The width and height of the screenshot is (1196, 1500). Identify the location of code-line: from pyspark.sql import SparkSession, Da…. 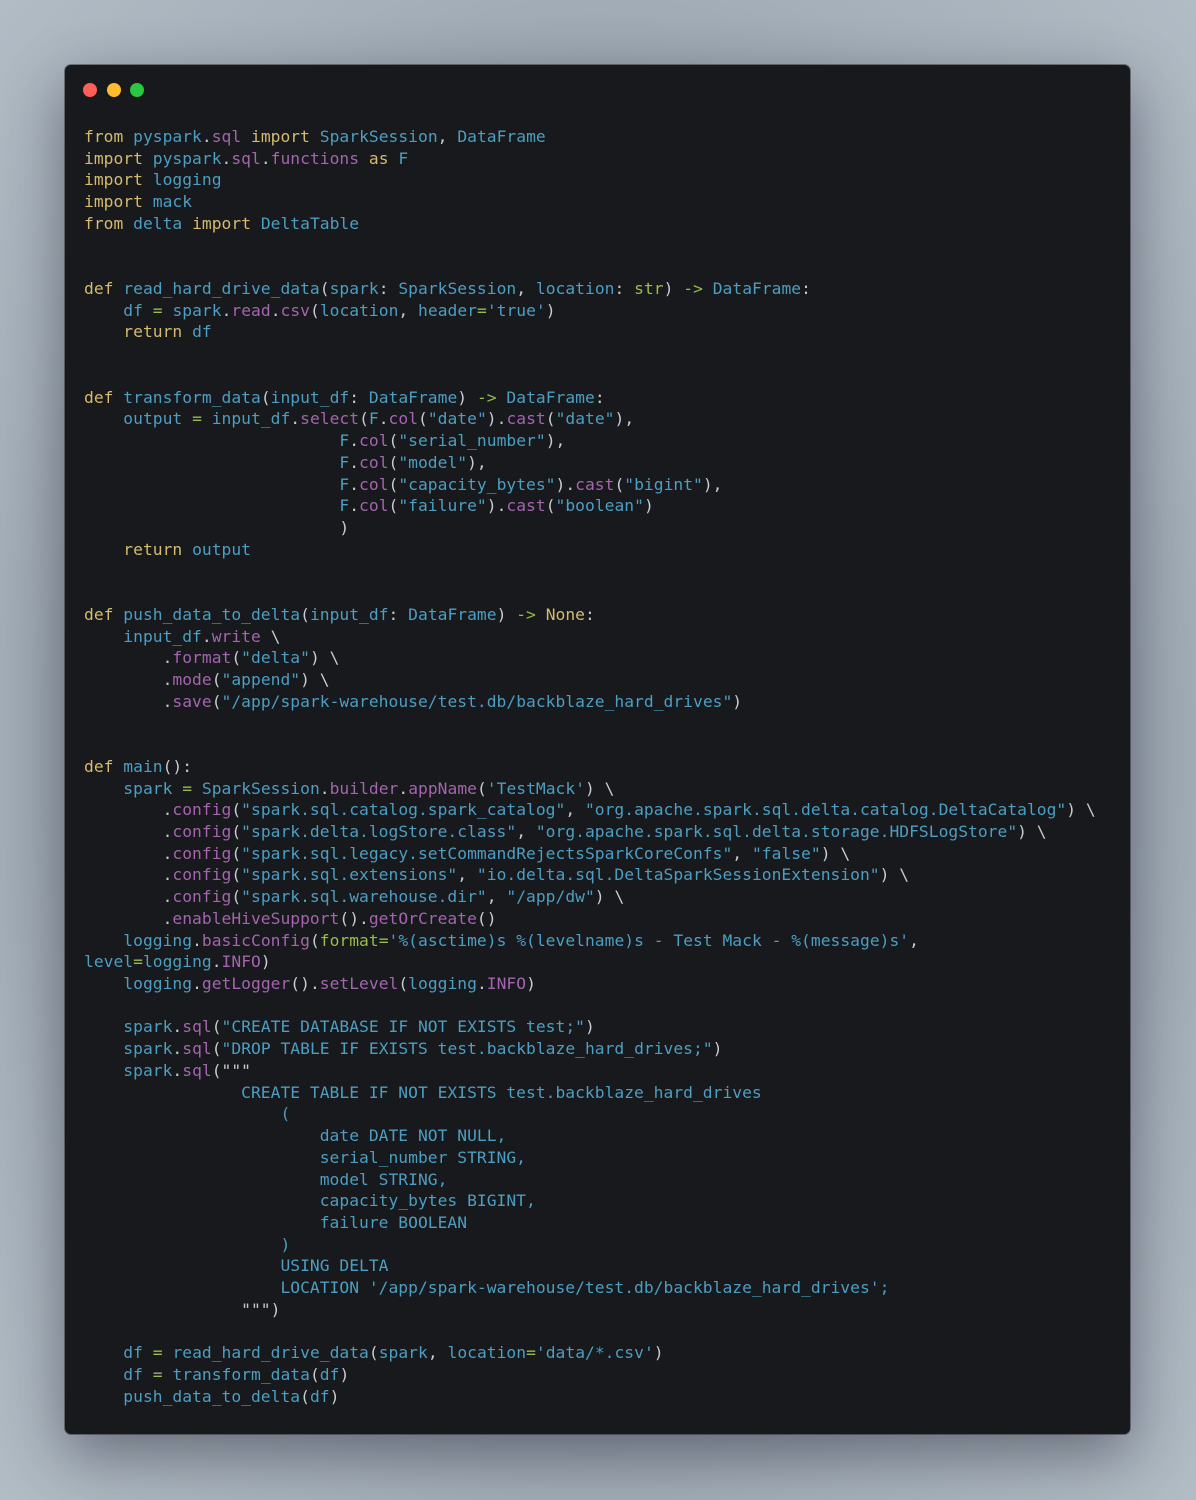
(602, 137).